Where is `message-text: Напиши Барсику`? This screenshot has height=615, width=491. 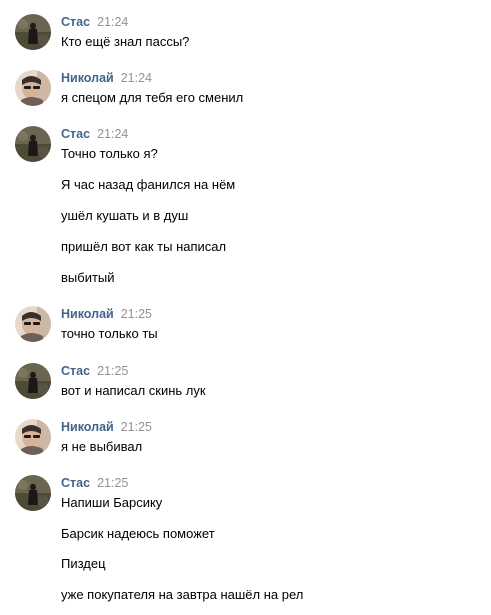 message-text: Напиши Барсику is located at coordinates (112, 502).